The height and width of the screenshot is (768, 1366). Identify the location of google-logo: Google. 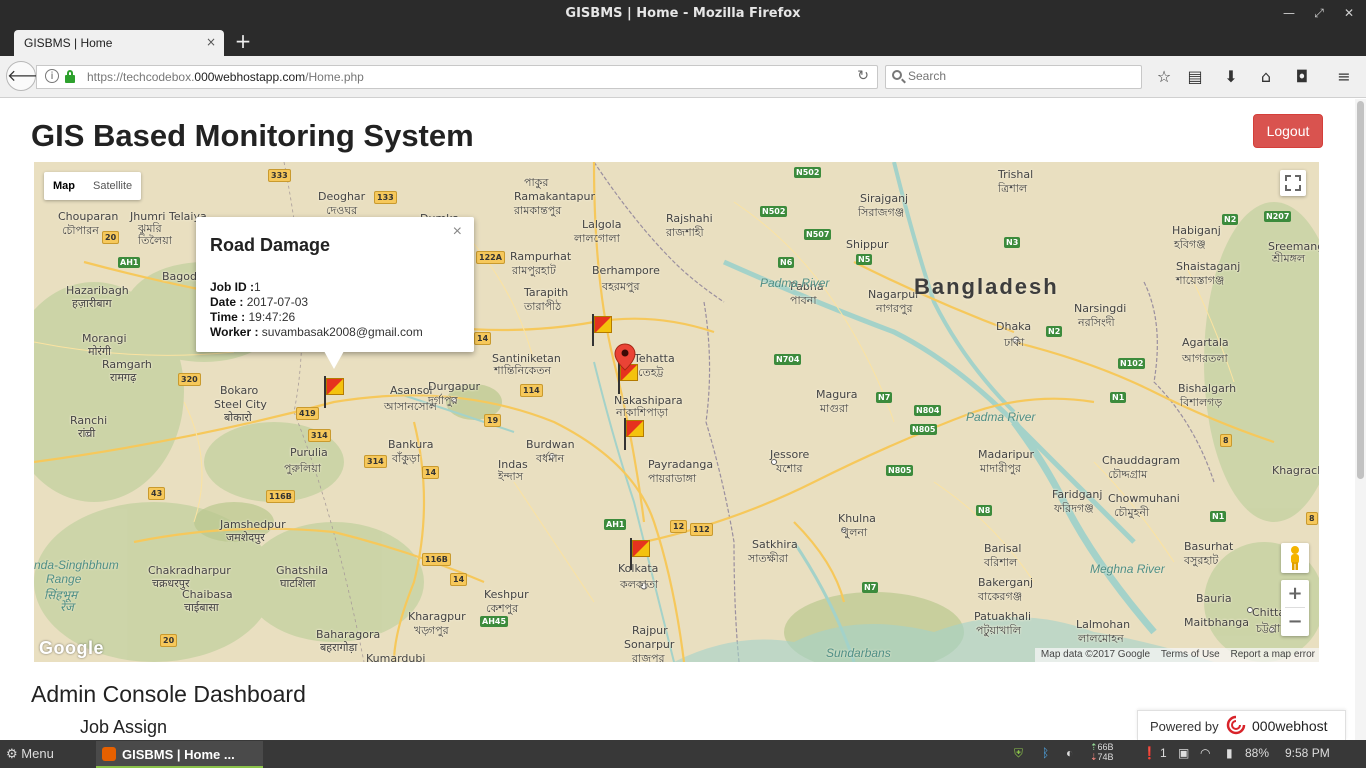
(71, 648).